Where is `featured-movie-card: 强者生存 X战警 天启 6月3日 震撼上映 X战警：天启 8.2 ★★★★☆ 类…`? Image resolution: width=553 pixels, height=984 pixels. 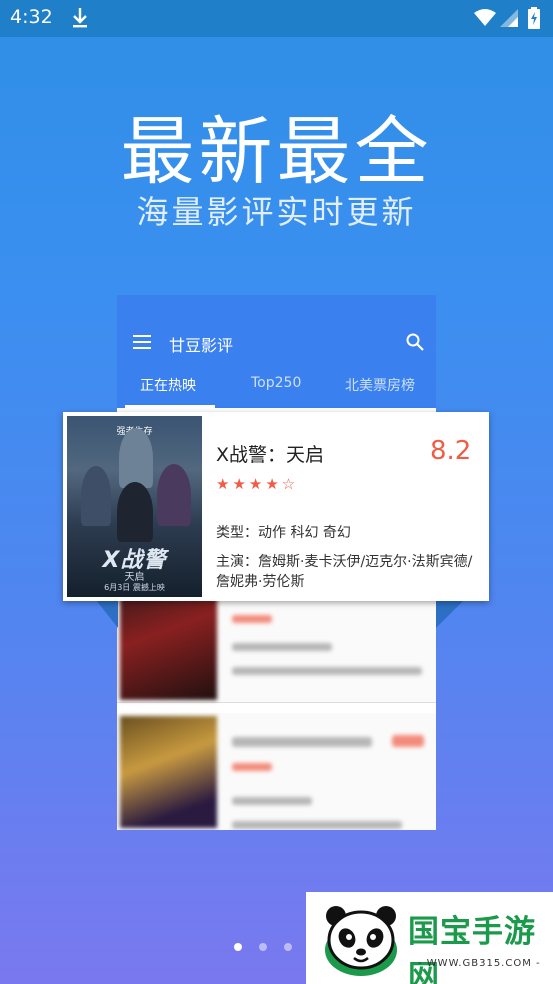 featured-movie-card: 强者生存 X战警 天启 6月3日 震撼上映 X战警：天启 8.2 ★★★★☆ 类… is located at coordinates (276, 506).